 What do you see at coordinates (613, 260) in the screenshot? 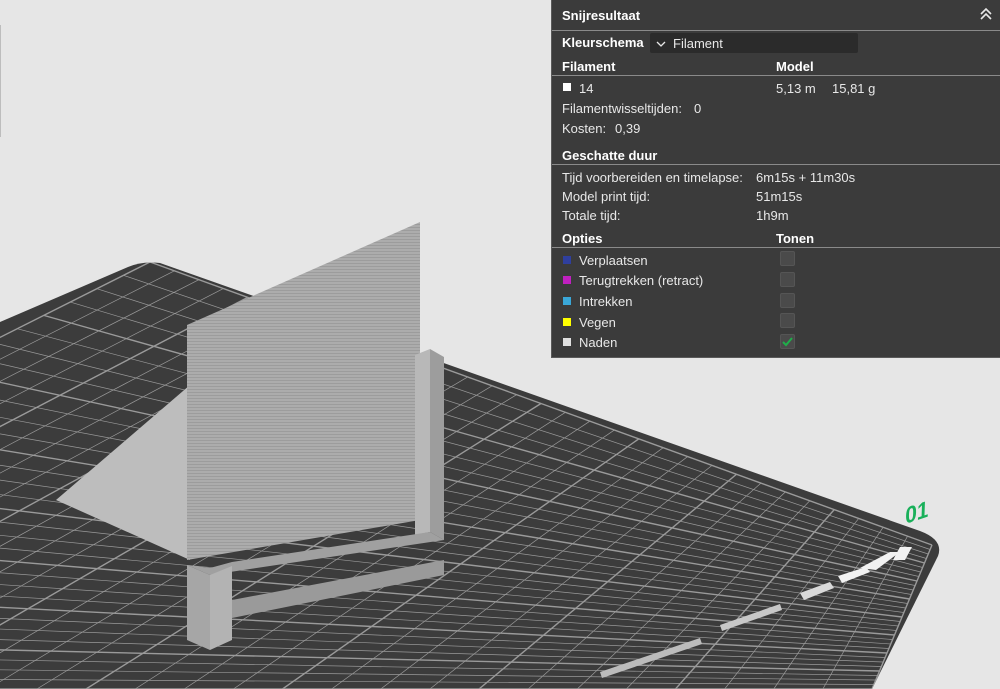
I see `option-label: Verplaatsen` at bounding box center [613, 260].